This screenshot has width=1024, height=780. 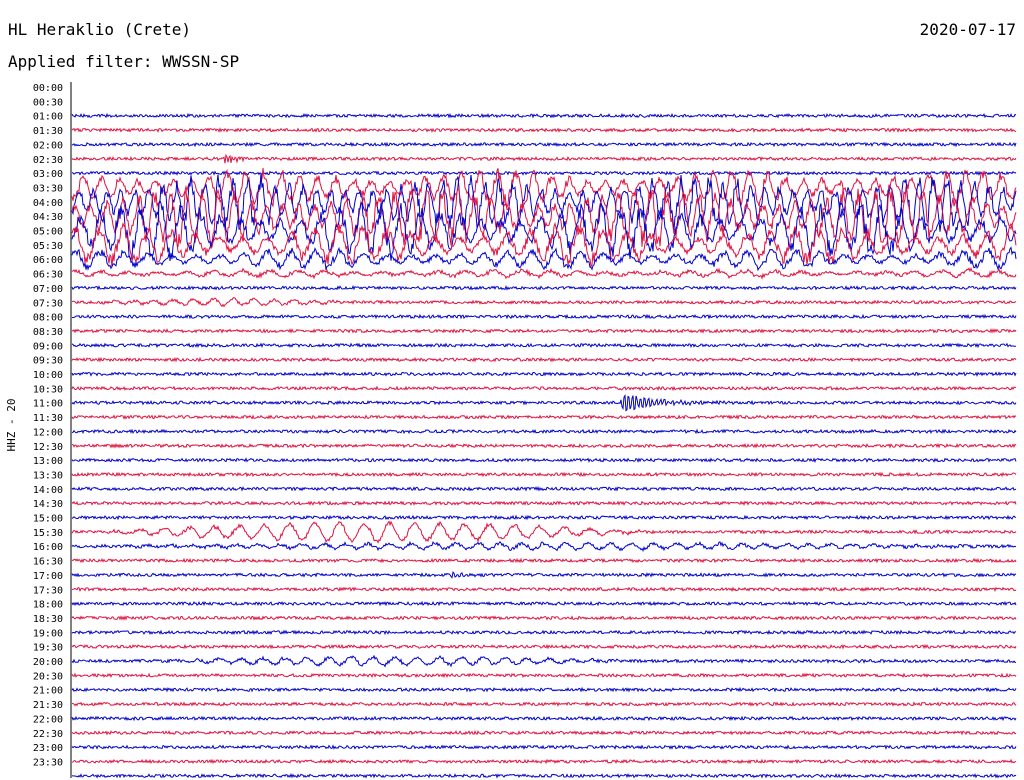 I want to click on time-tick-label: 02:30, so click(x=48, y=160).